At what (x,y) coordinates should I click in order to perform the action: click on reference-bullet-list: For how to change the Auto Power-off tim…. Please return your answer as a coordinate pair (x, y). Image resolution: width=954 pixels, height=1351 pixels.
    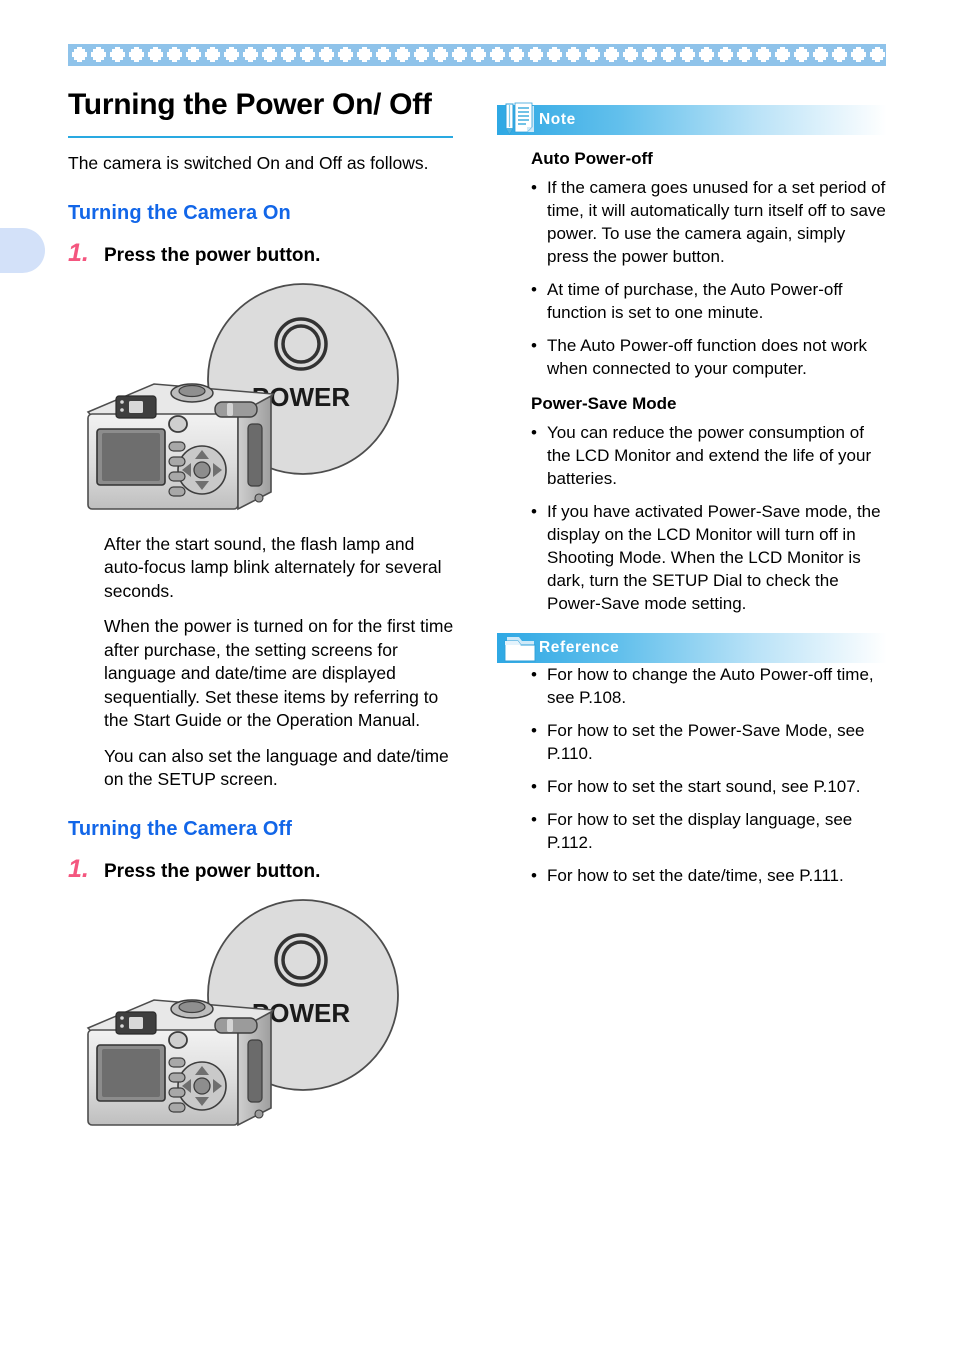
    Looking at the image, I should click on (709, 775).